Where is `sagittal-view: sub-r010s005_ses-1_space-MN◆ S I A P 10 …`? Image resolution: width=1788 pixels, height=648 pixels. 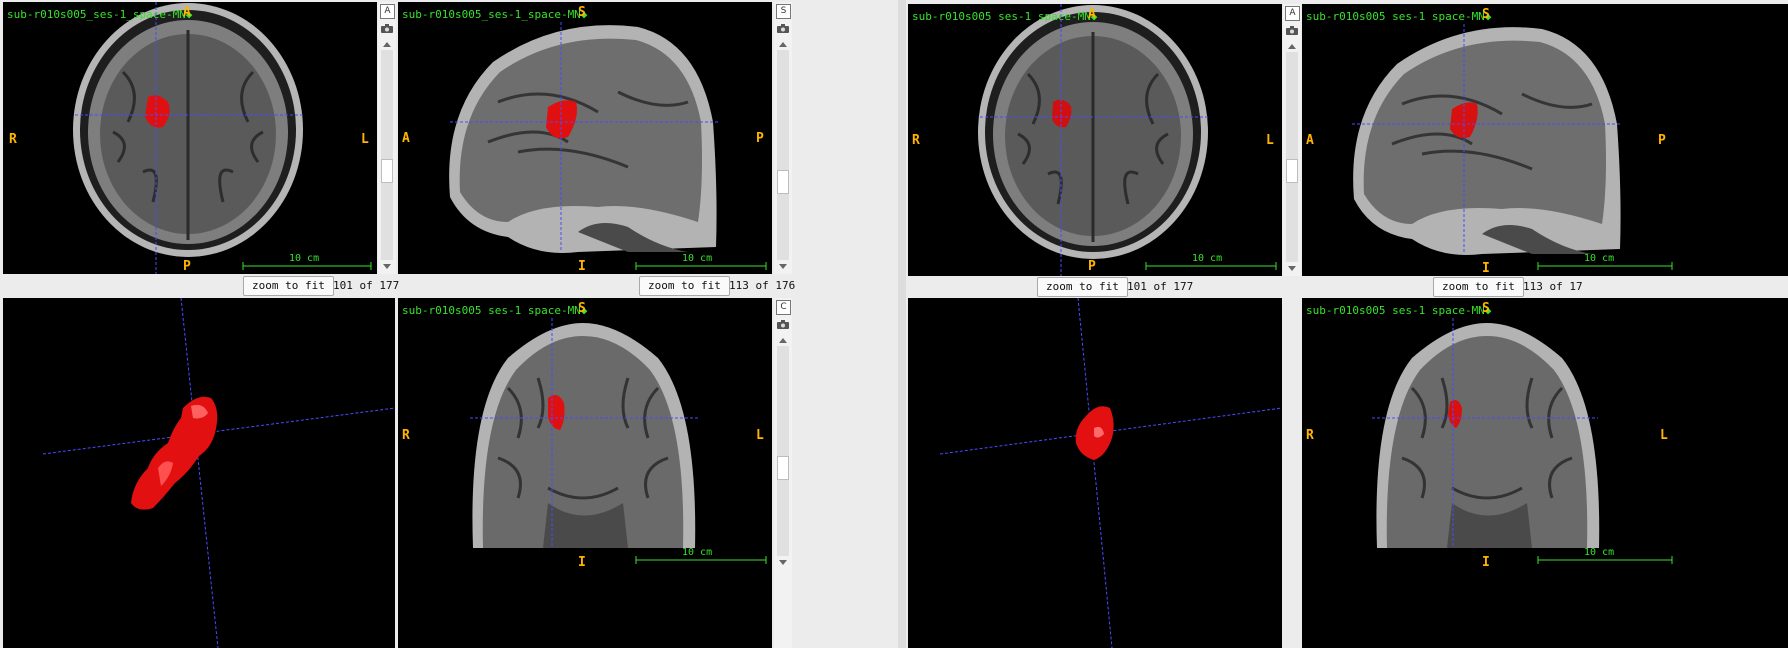 sagittal-view: sub-r010s005_ses-1_space-MN◆ S I A P 10 … is located at coordinates (585, 138).